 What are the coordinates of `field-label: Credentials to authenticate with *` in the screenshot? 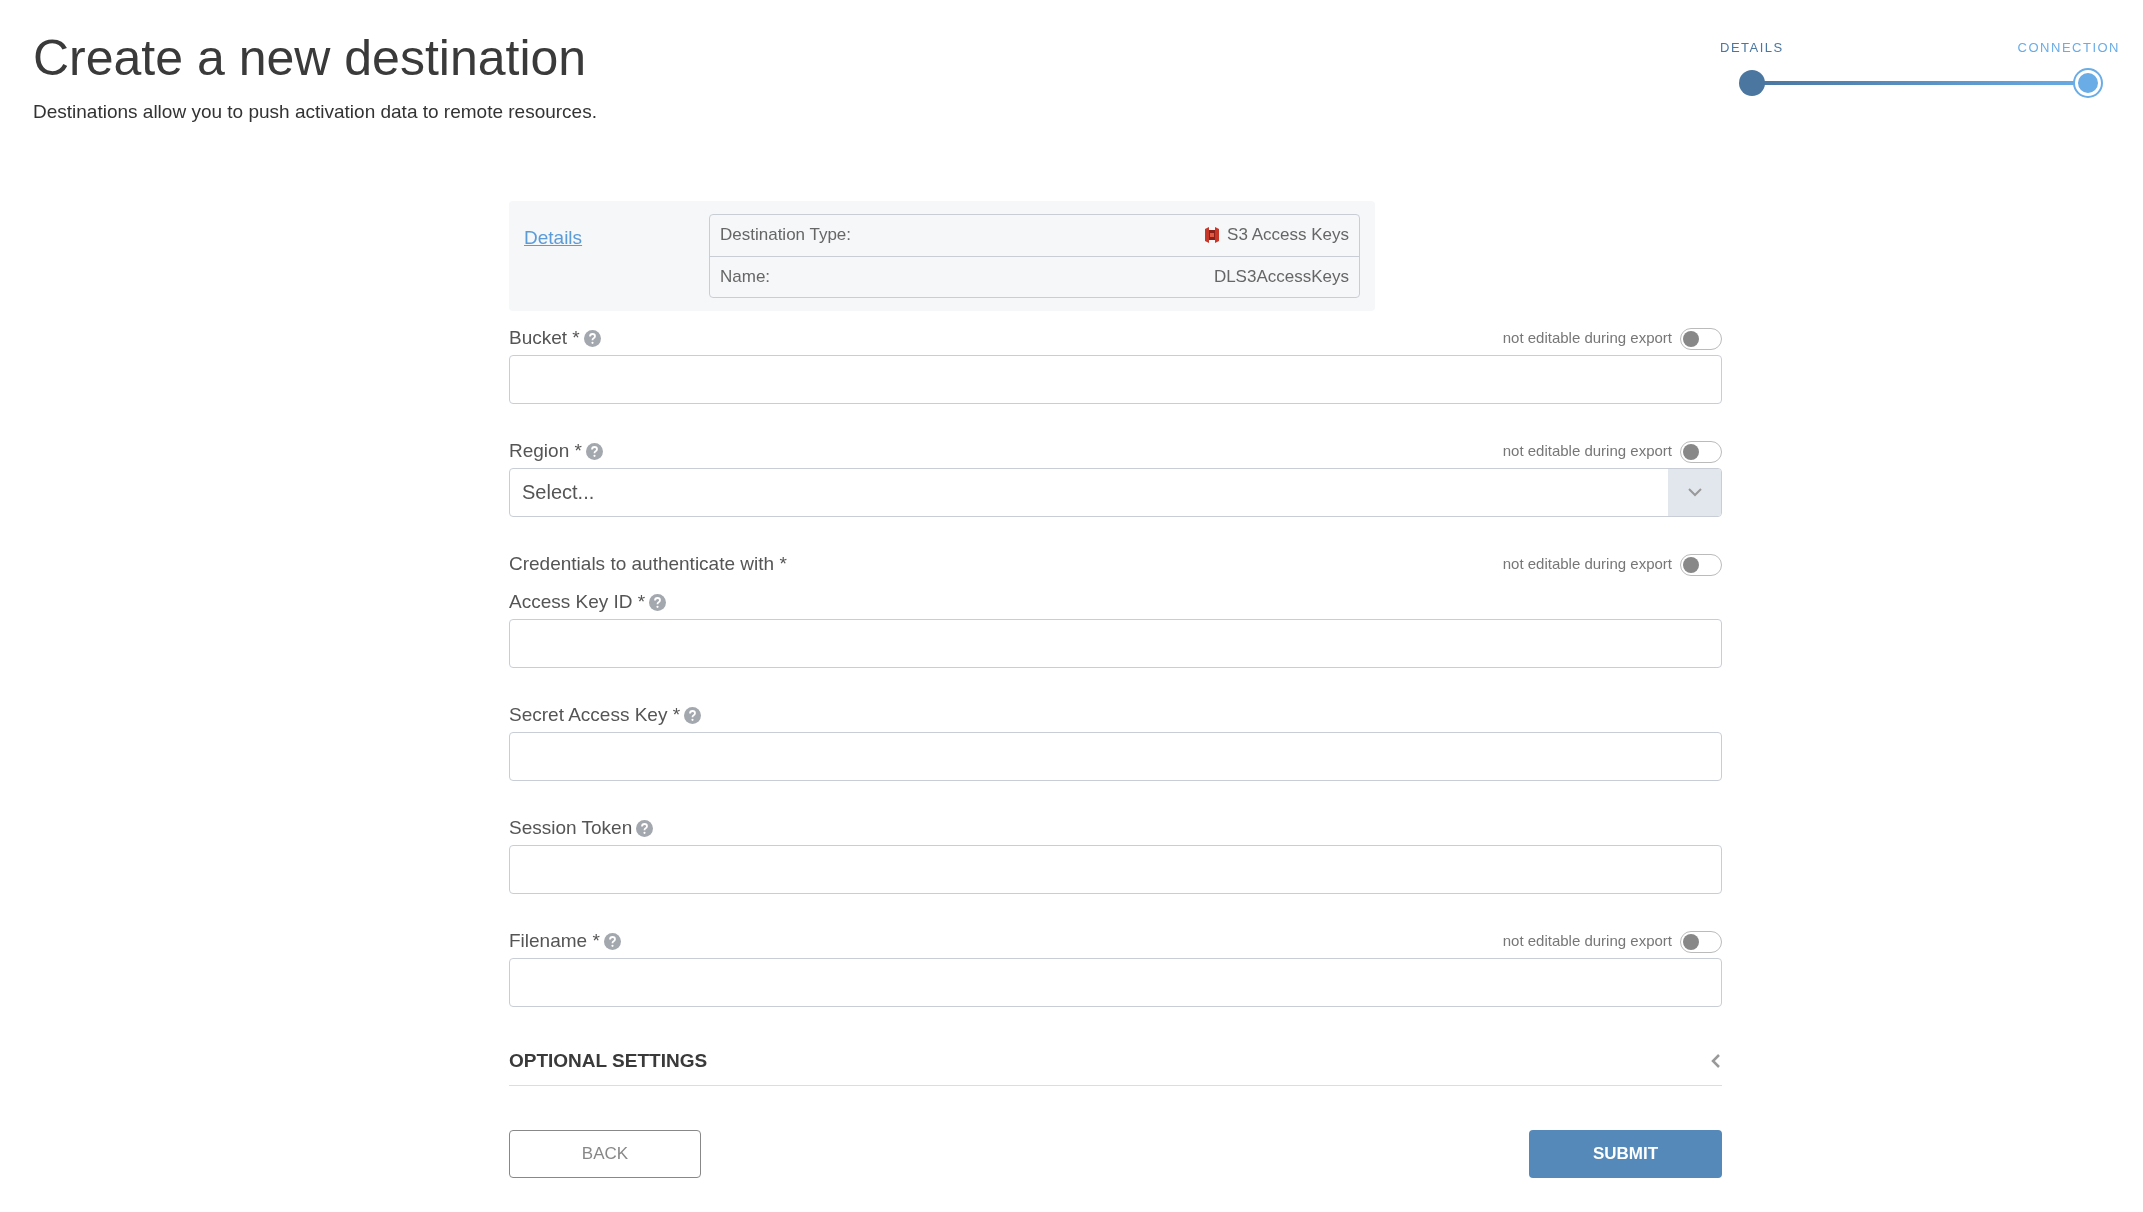 It's located at (648, 564).